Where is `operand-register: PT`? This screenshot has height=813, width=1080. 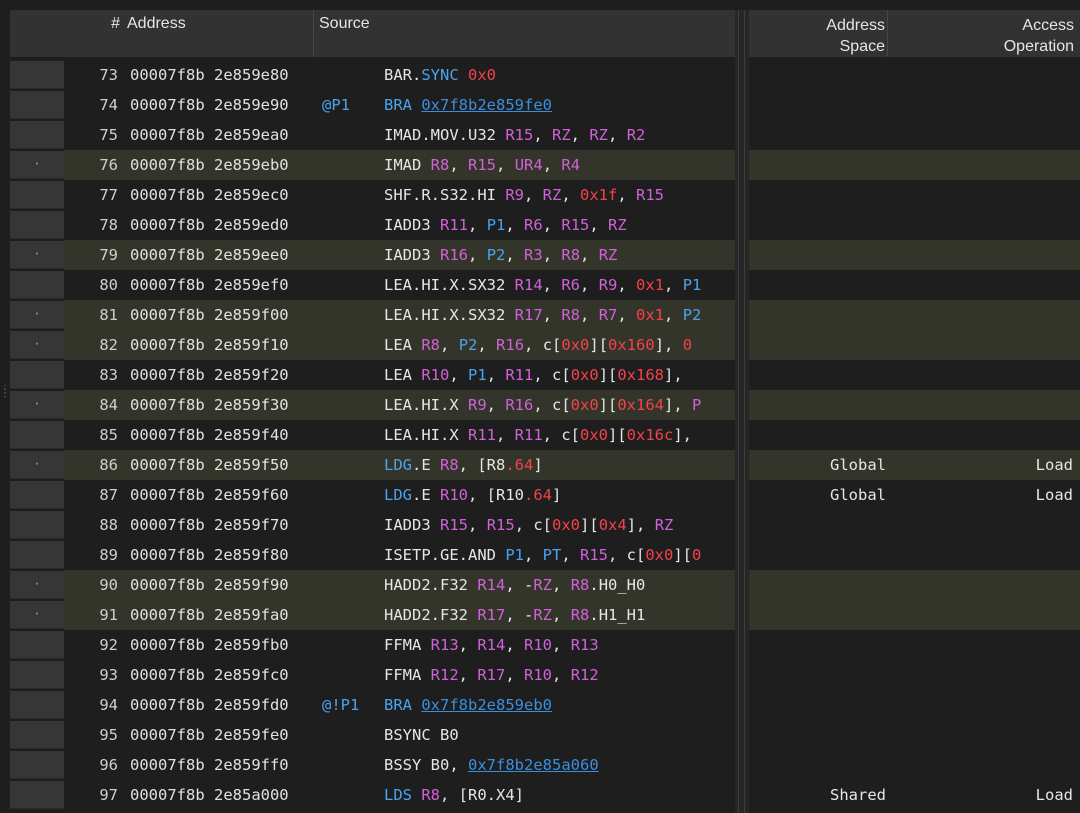 operand-register: PT is located at coordinates (552, 555).